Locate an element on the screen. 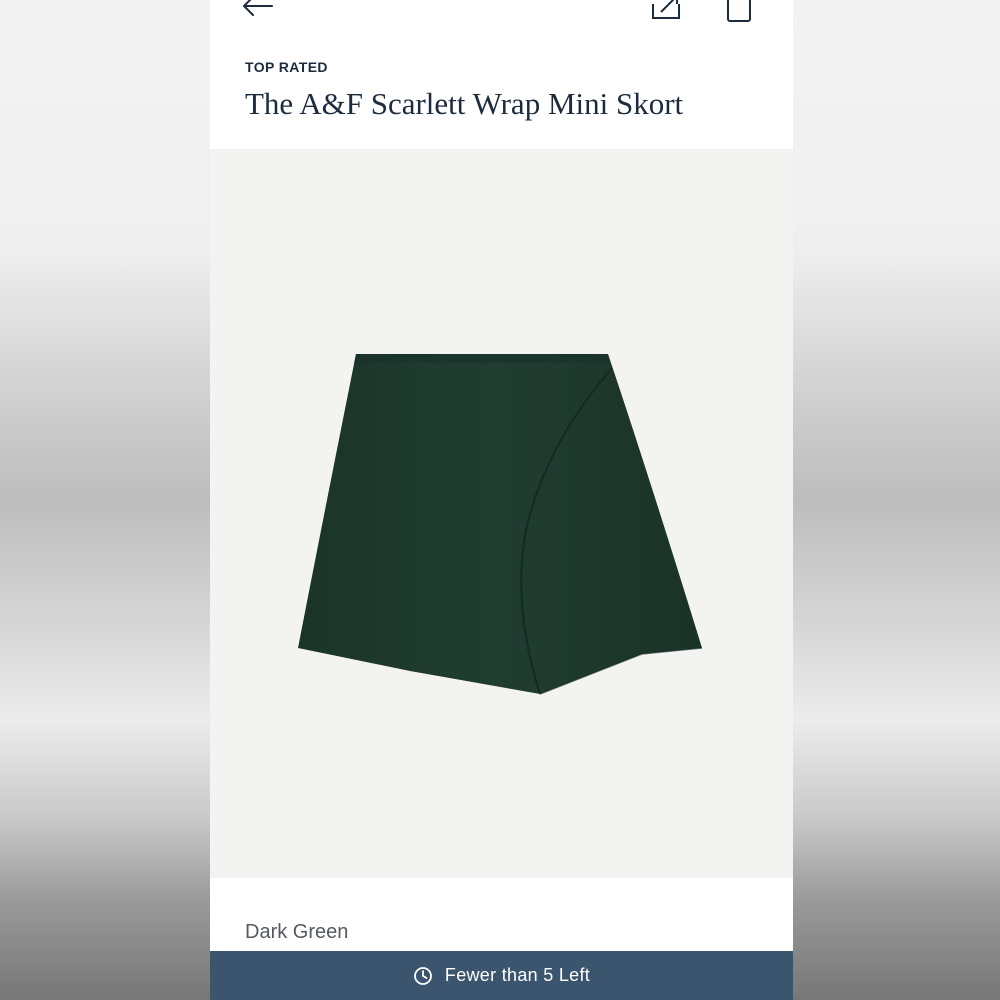  arrow-left-icon is located at coordinates (258, 8).